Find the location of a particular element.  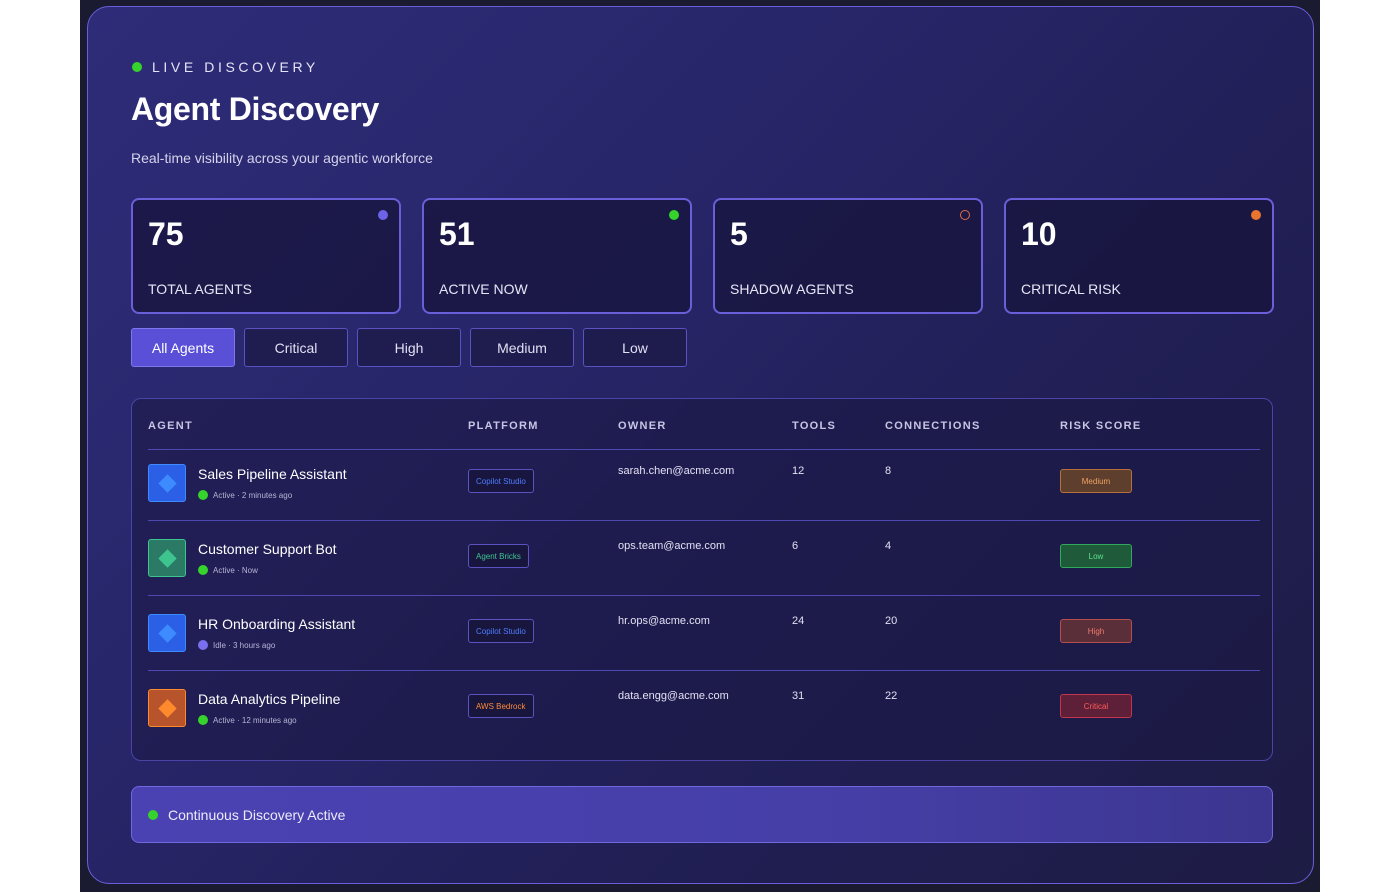

discovery-status-text: Continuous Discovery Active is located at coordinates (257, 814).